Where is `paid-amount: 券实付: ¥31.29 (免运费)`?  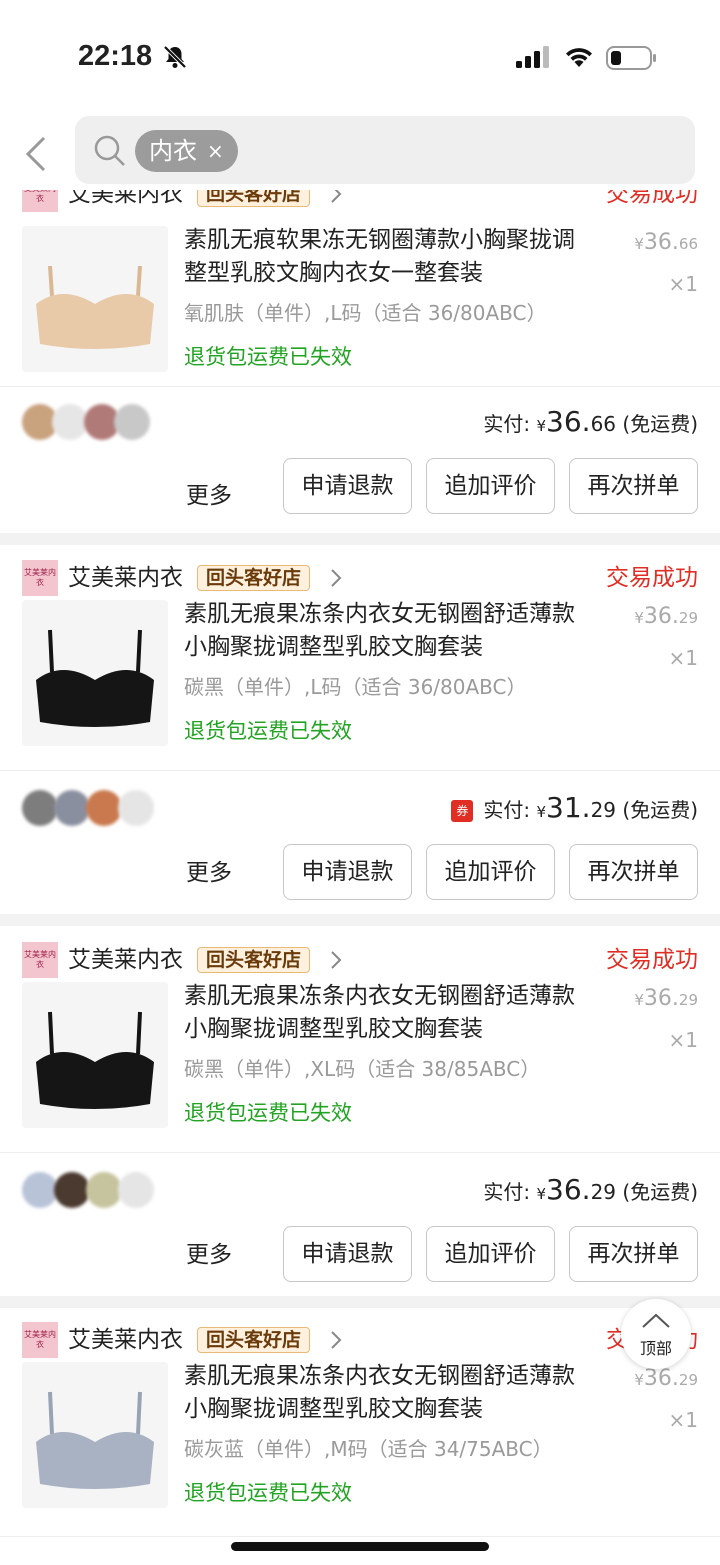 paid-amount: 券实付: ¥31.29 (免运费) is located at coordinates (574, 810).